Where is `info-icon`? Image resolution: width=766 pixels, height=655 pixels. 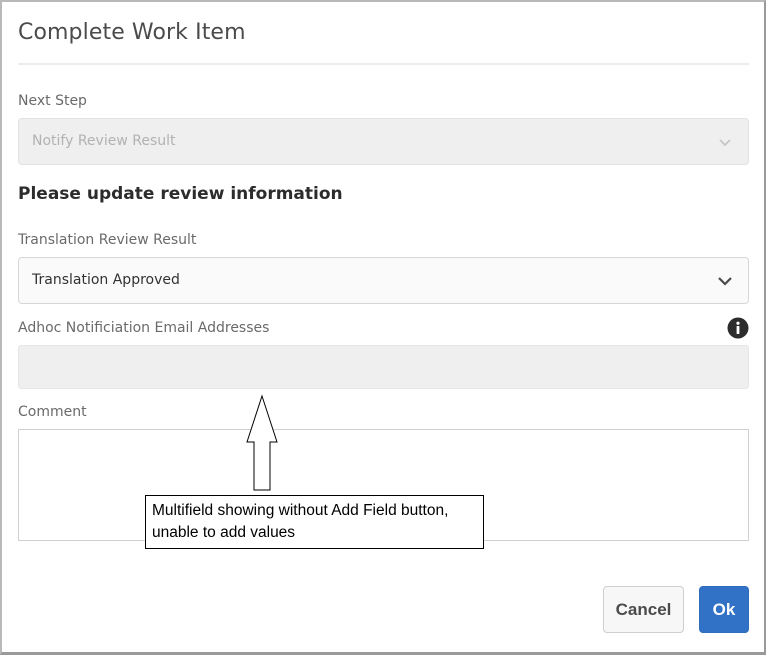 info-icon is located at coordinates (738, 328).